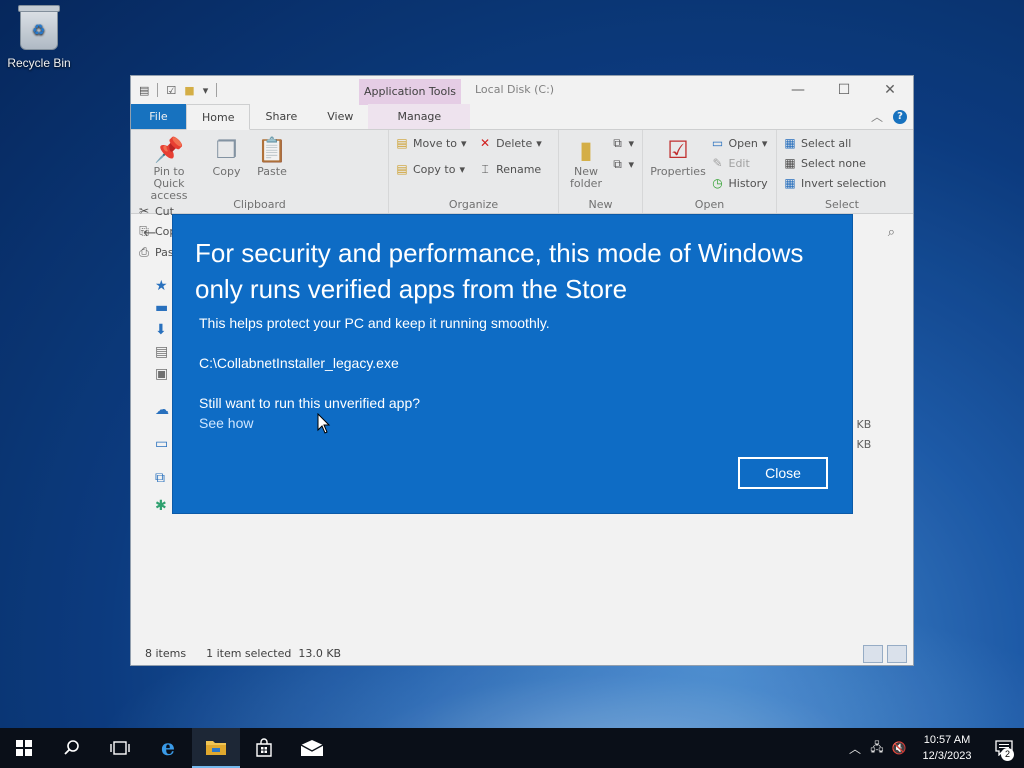  What do you see at coordinates (947, 756) in the screenshot?
I see `clock-date: 12/3/2023` at bounding box center [947, 756].